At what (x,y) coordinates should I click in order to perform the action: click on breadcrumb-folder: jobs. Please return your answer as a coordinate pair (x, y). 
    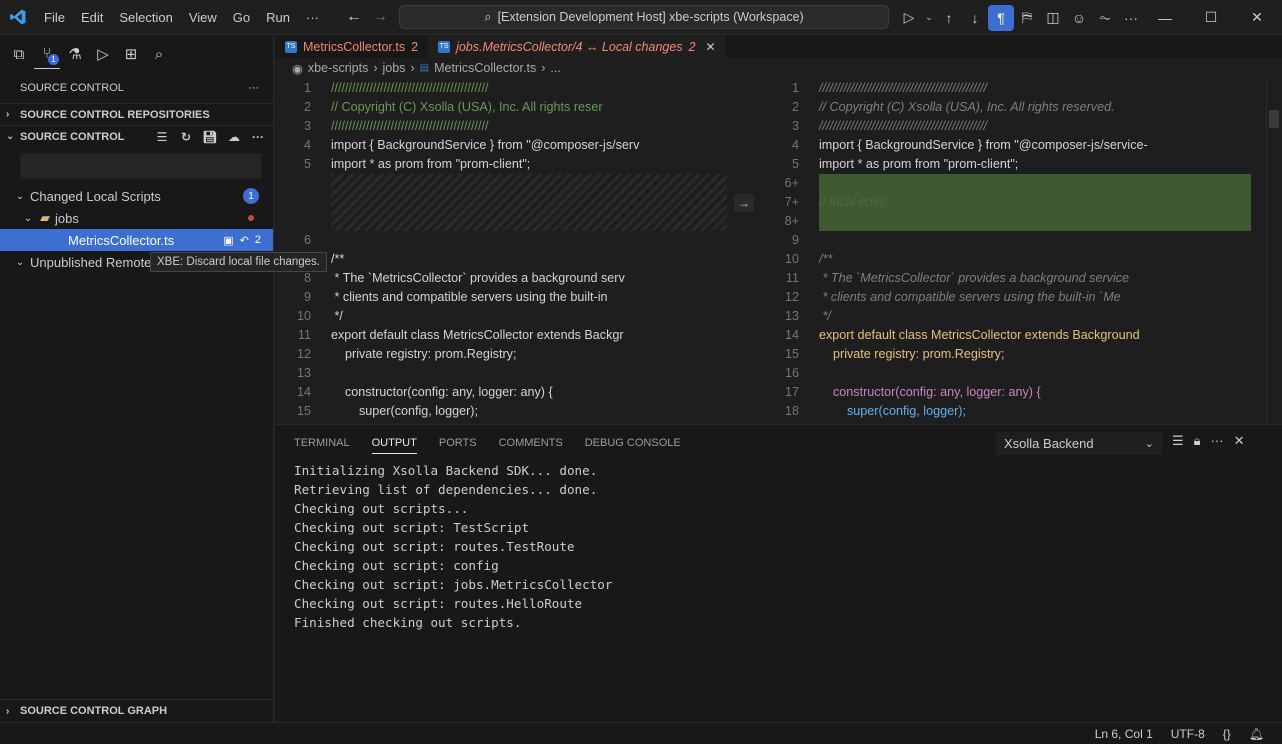
    Looking at the image, I should click on (394, 68).